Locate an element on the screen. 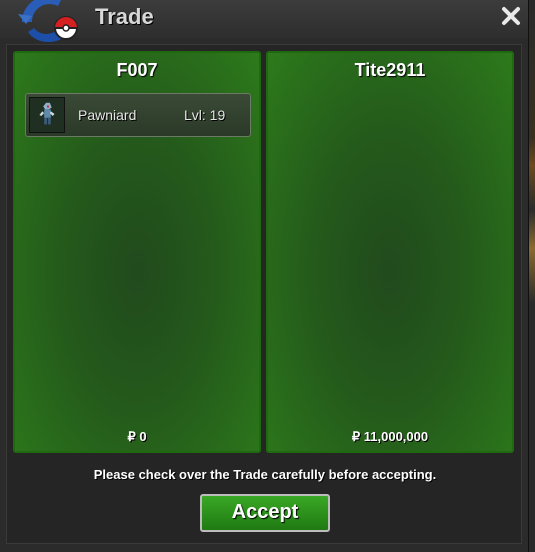 Image resolution: width=535 pixels, height=552 pixels. title-bar: Trade is located at coordinates (264, 21).